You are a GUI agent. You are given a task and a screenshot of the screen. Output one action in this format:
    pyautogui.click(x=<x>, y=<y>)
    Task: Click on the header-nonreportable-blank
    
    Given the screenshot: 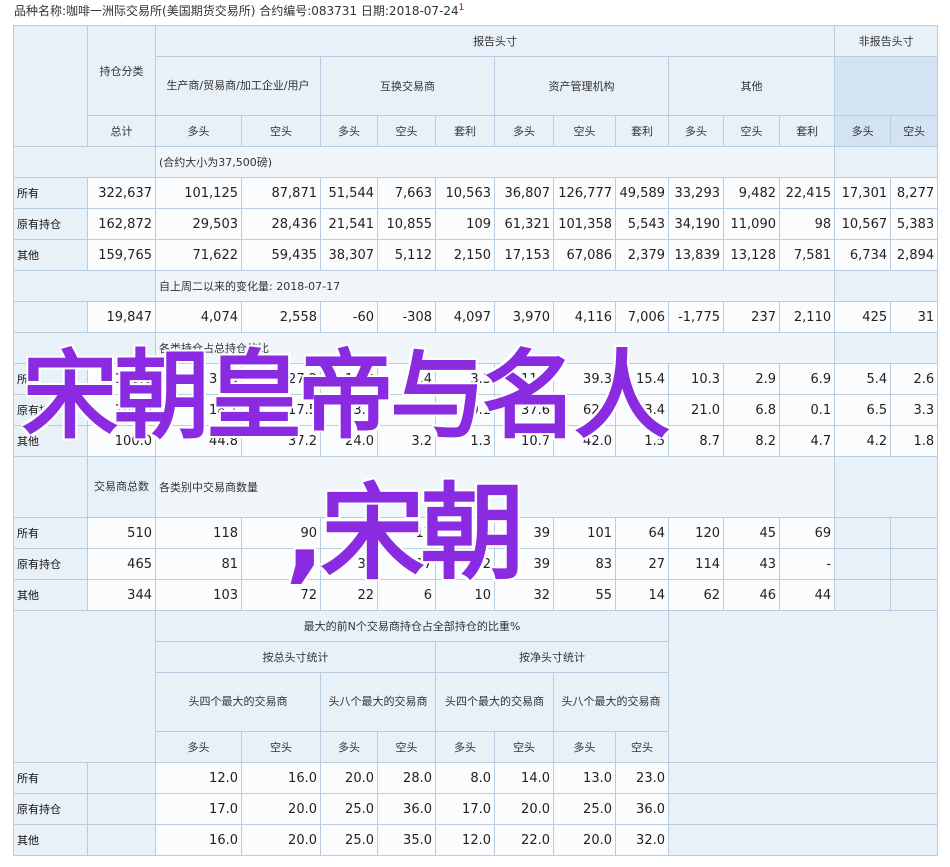 What is the action you would take?
    pyautogui.click(x=886, y=86)
    